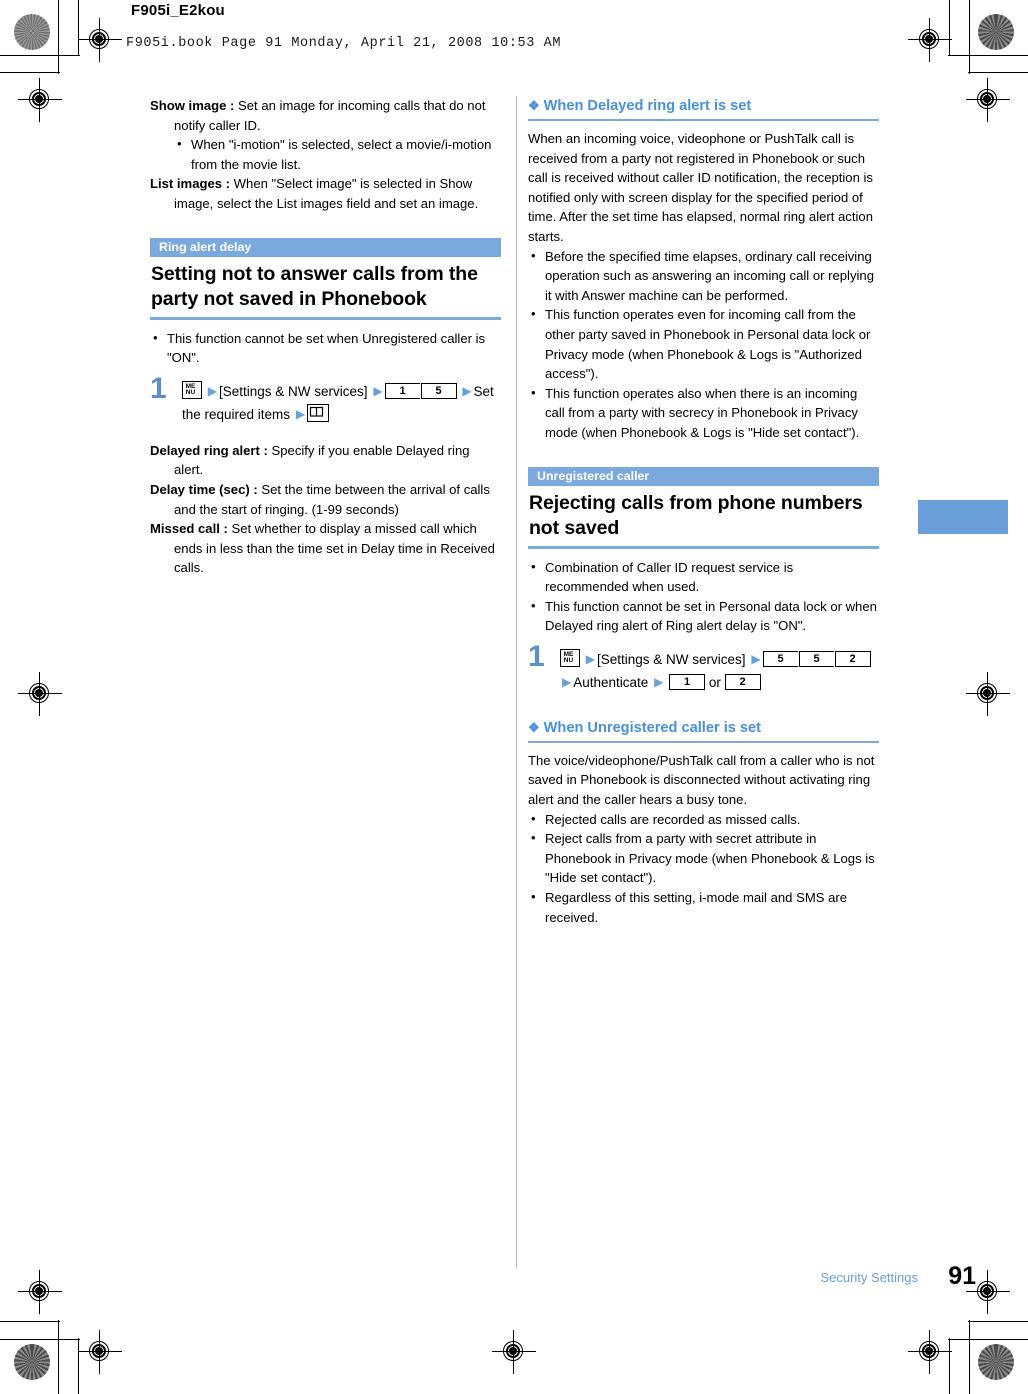 The width and height of the screenshot is (1028, 1394). Describe the element at coordinates (703, 741) in the screenshot. I see `subhead-rule` at that location.